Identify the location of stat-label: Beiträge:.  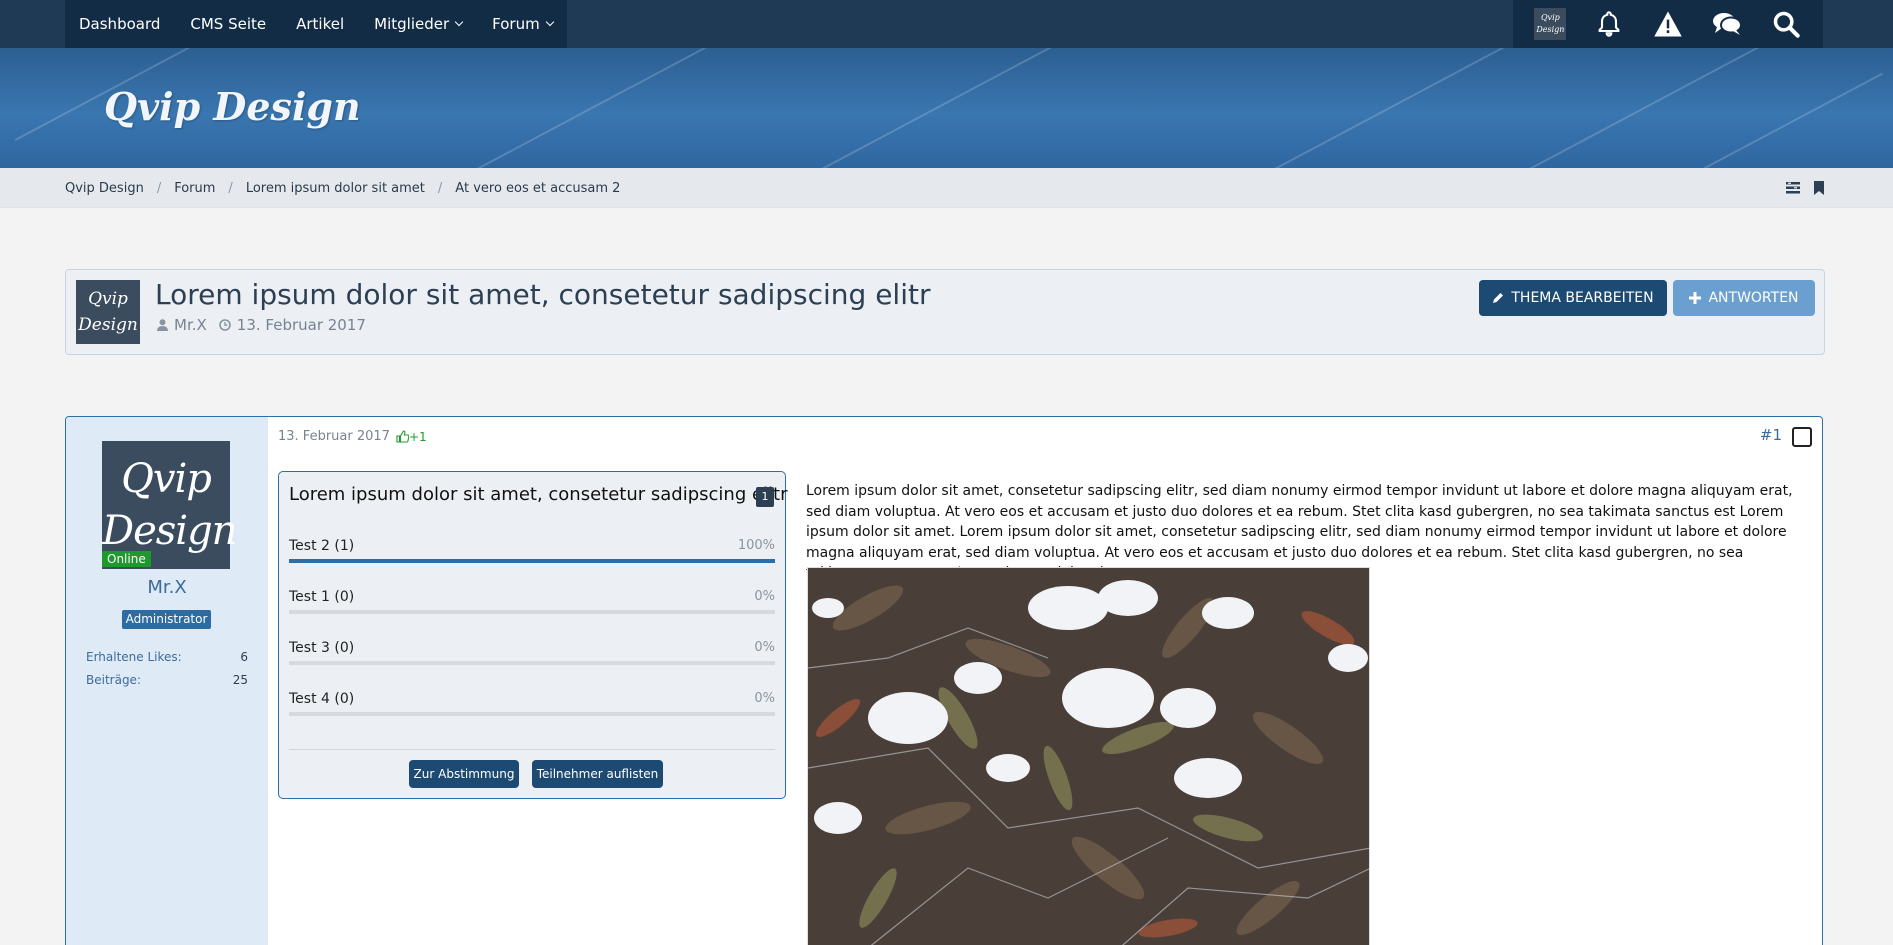
(113, 680).